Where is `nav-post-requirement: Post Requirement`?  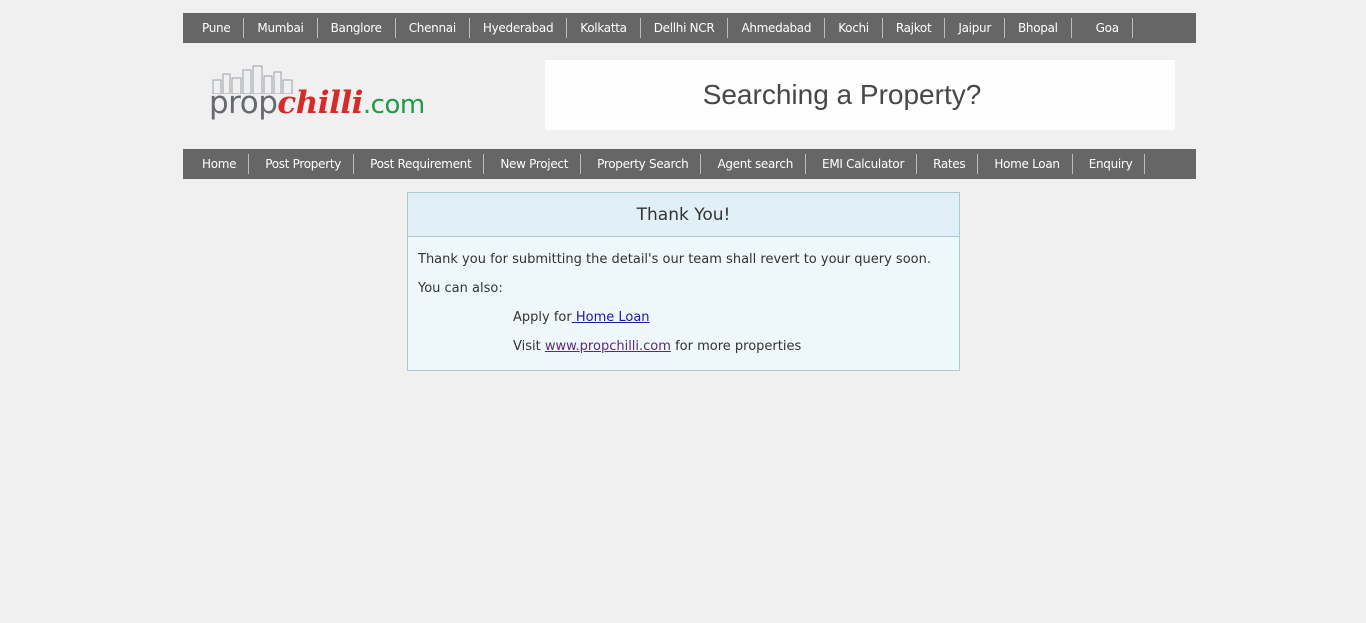 nav-post-requirement: Post Requirement is located at coordinates (419, 164).